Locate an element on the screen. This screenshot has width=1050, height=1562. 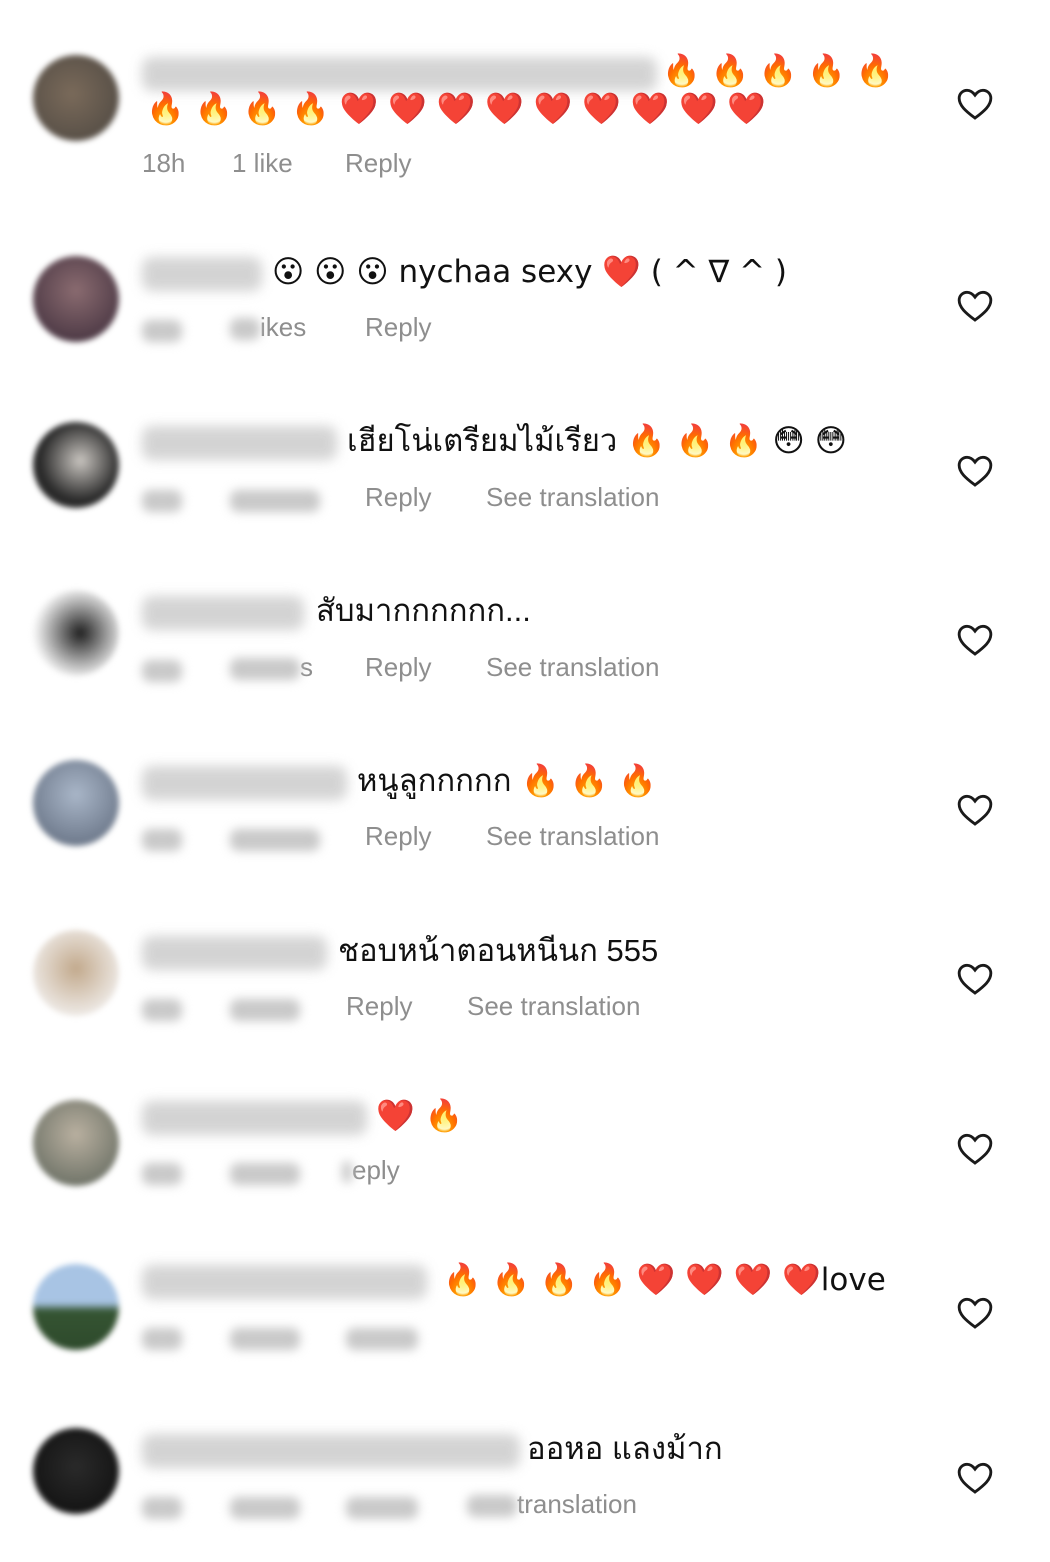
like-count: s is located at coordinates (271, 667).